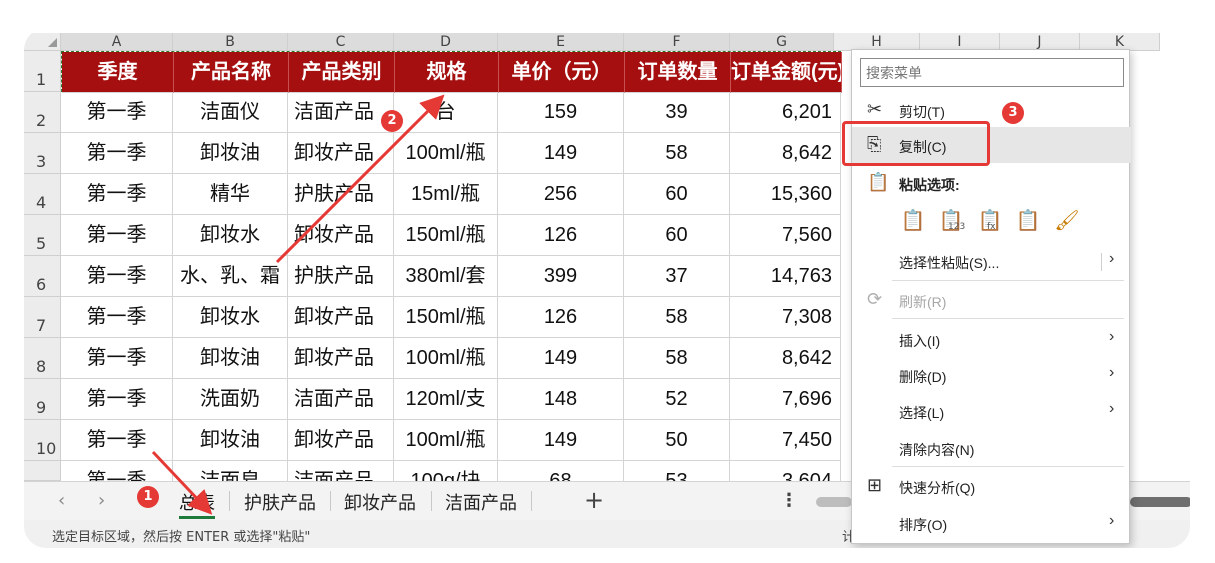 The image size is (1215, 563). Describe the element at coordinates (562, 72) in the screenshot. I see `header-cell-price: 单价（元）` at that location.